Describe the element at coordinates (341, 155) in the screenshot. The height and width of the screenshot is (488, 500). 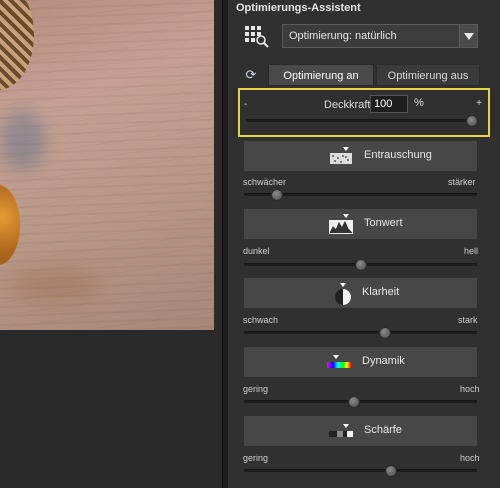
I see `noise-icon` at that location.